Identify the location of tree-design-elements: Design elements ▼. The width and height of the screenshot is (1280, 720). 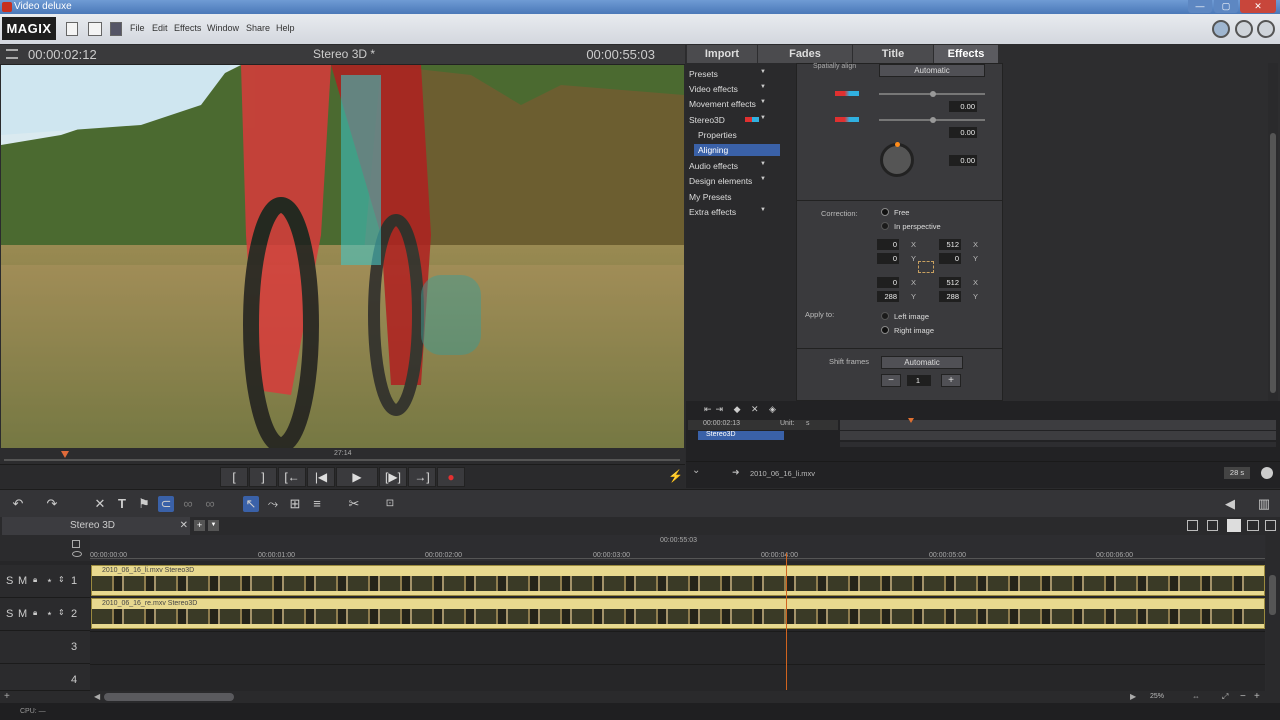
(731, 181).